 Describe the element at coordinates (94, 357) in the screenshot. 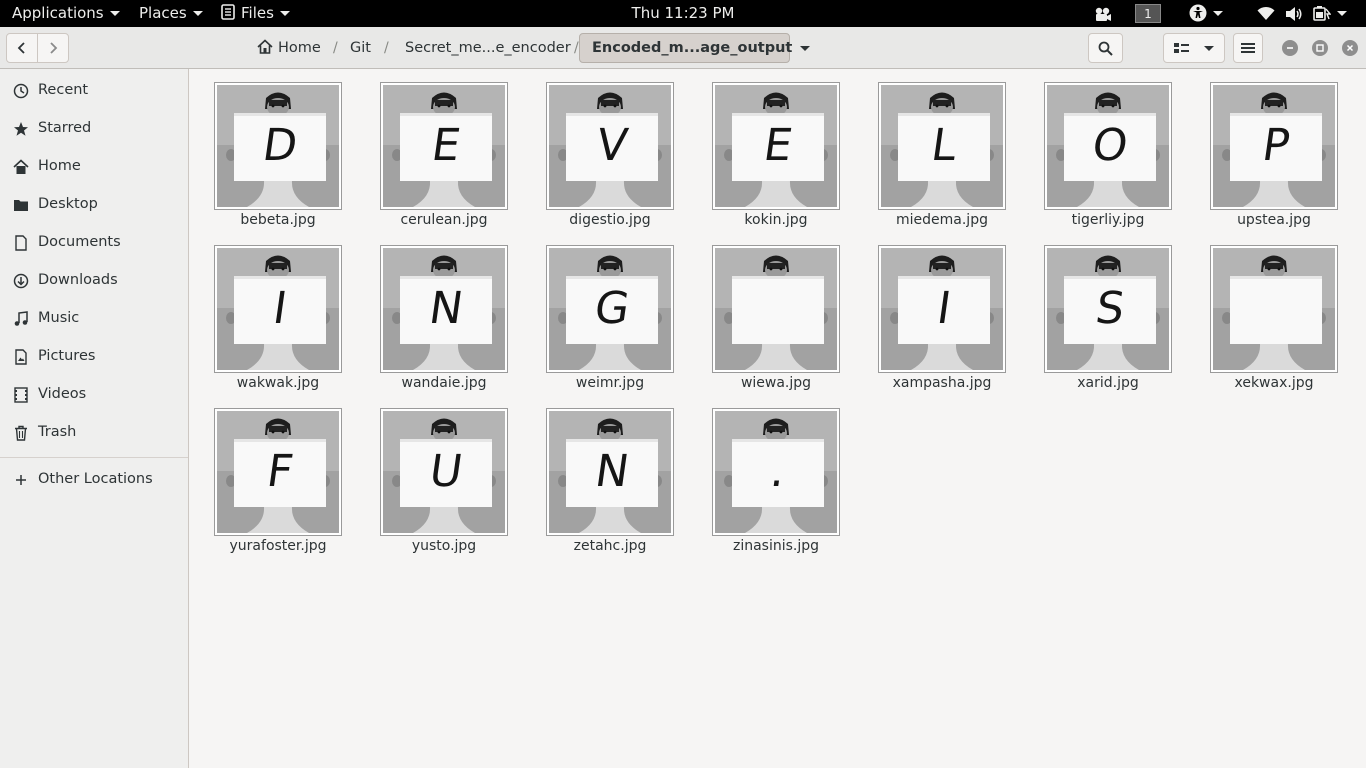

I see `sidebar-item-pictures: Pictures` at that location.